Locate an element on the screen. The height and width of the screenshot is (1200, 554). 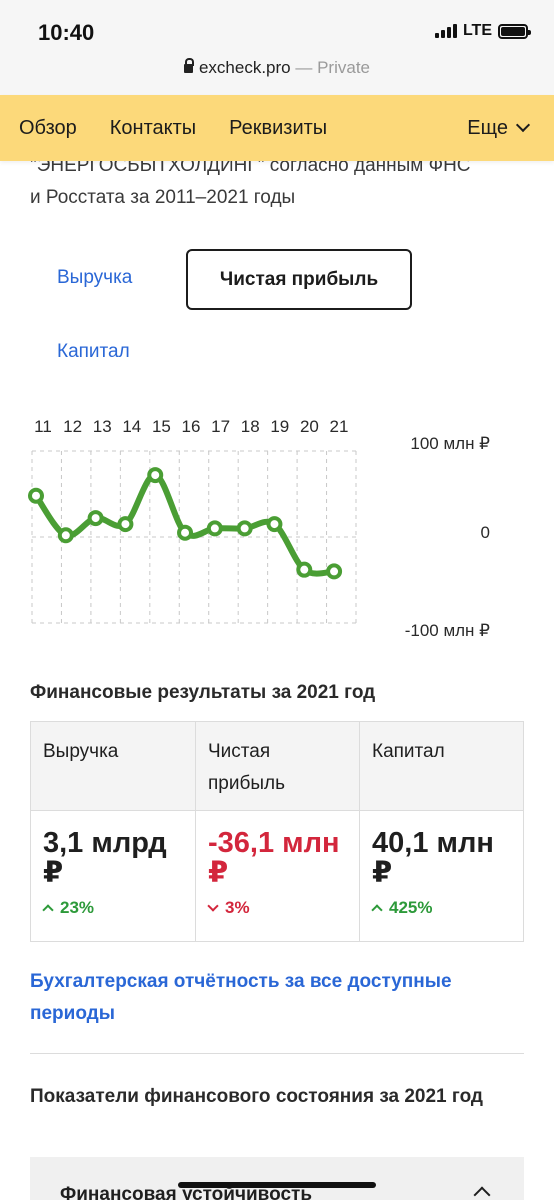
tab-net-profit: Чистая прибыль is located at coordinates (299, 279).